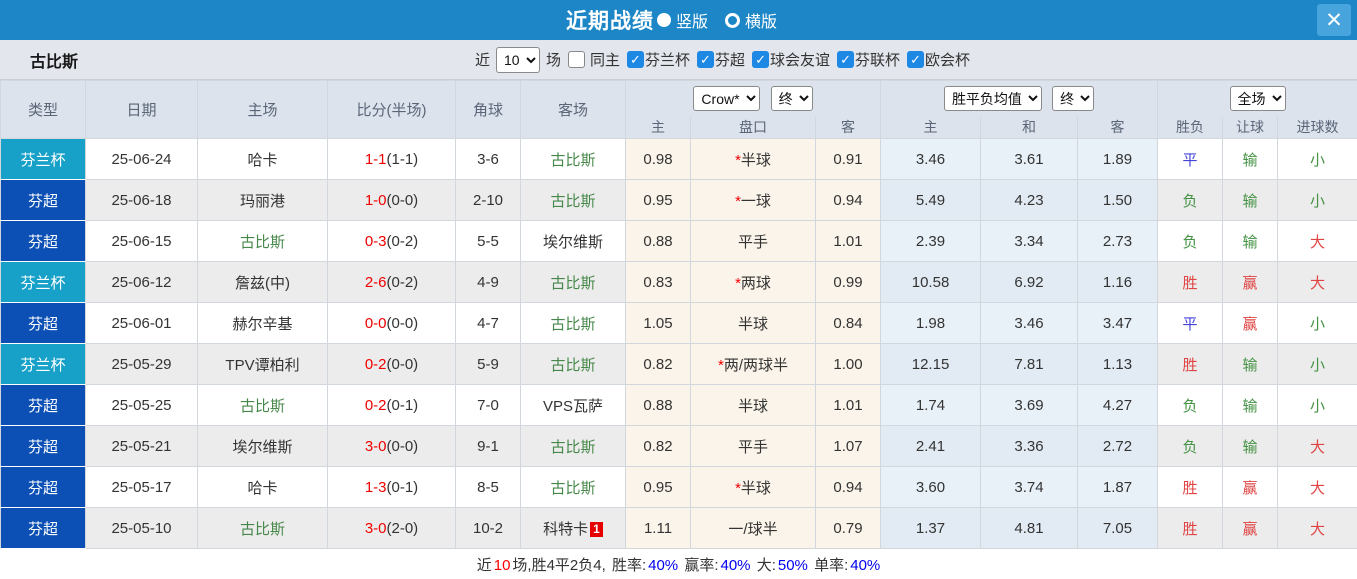 The height and width of the screenshot is (579, 1357). I want to click on subheader-odds-home: 主, so click(658, 127).